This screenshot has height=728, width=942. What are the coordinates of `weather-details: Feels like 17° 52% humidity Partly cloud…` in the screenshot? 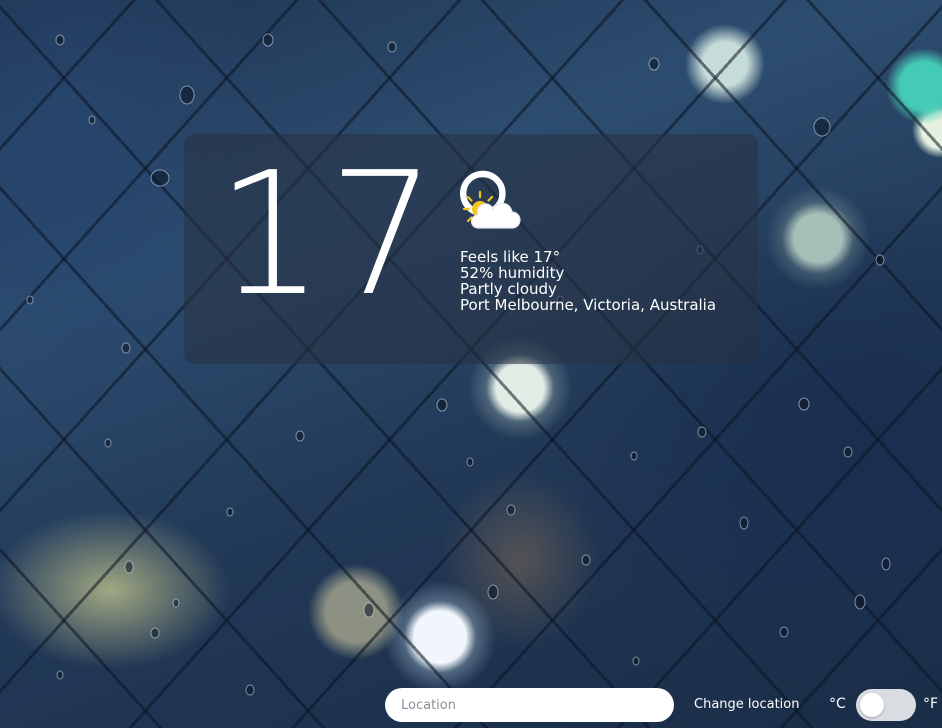 It's located at (588, 281).